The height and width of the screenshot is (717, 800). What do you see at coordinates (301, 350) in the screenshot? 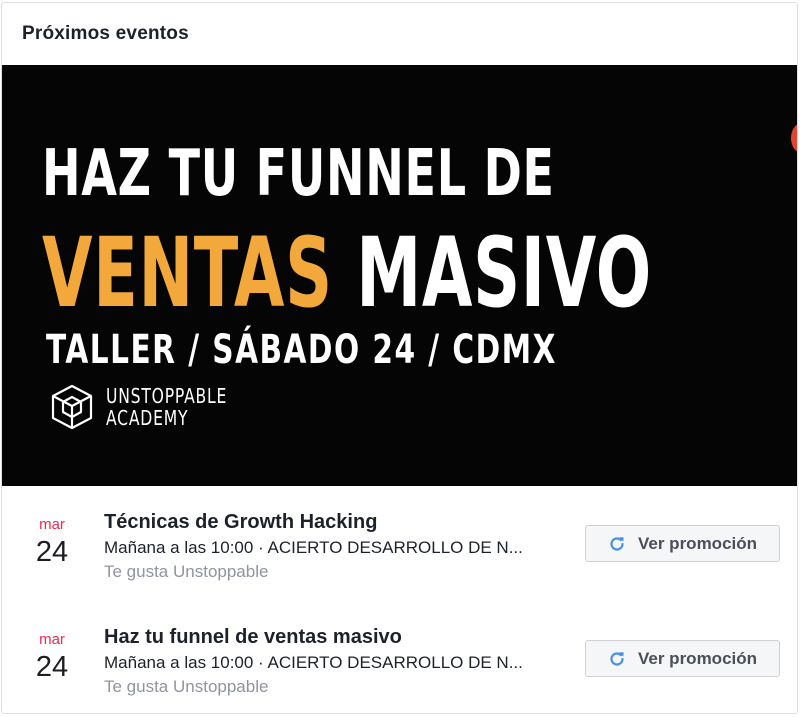
I see `banner-subtitle: TALLER / SÁBADO 24 / CDMX` at bounding box center [301, 350].